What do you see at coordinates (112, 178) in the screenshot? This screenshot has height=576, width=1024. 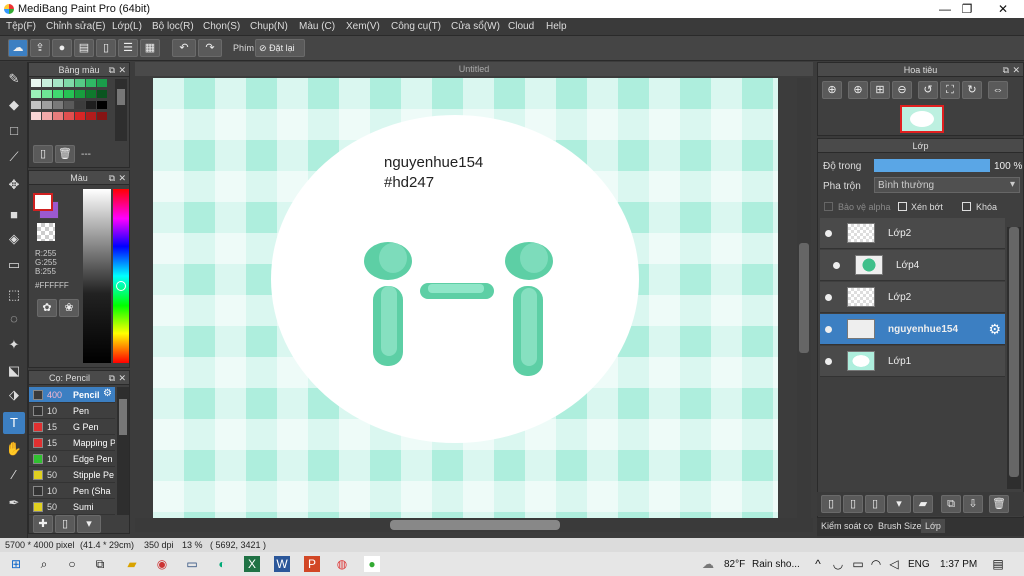 I see `popout-icon: ⧉` at bounding box center [112, 178].